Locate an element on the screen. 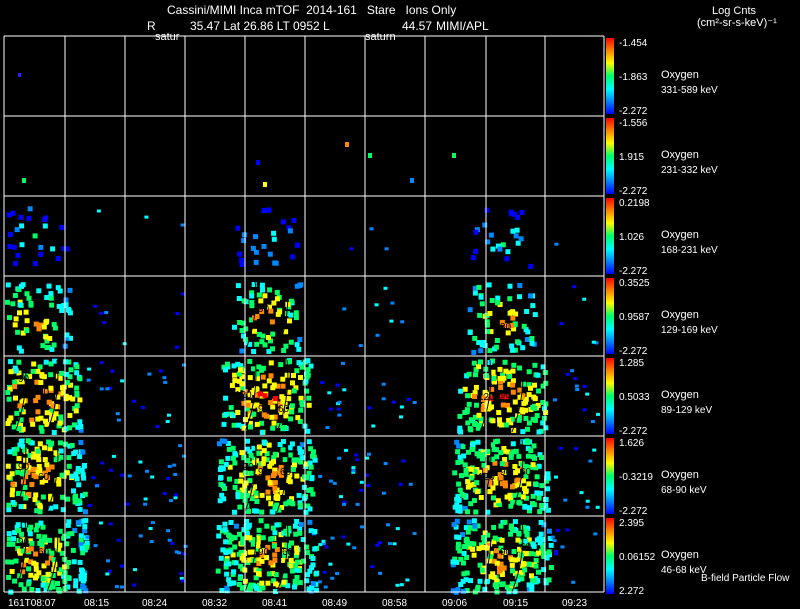 Image resolution: width=800 pixels, height=609 pixels. contour-label: 90 is located at coordinates (264, 309).